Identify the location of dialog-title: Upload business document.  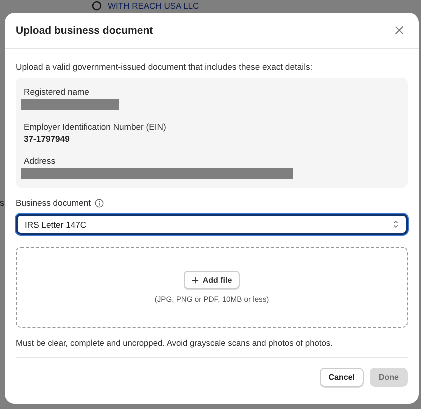
(85, 30).